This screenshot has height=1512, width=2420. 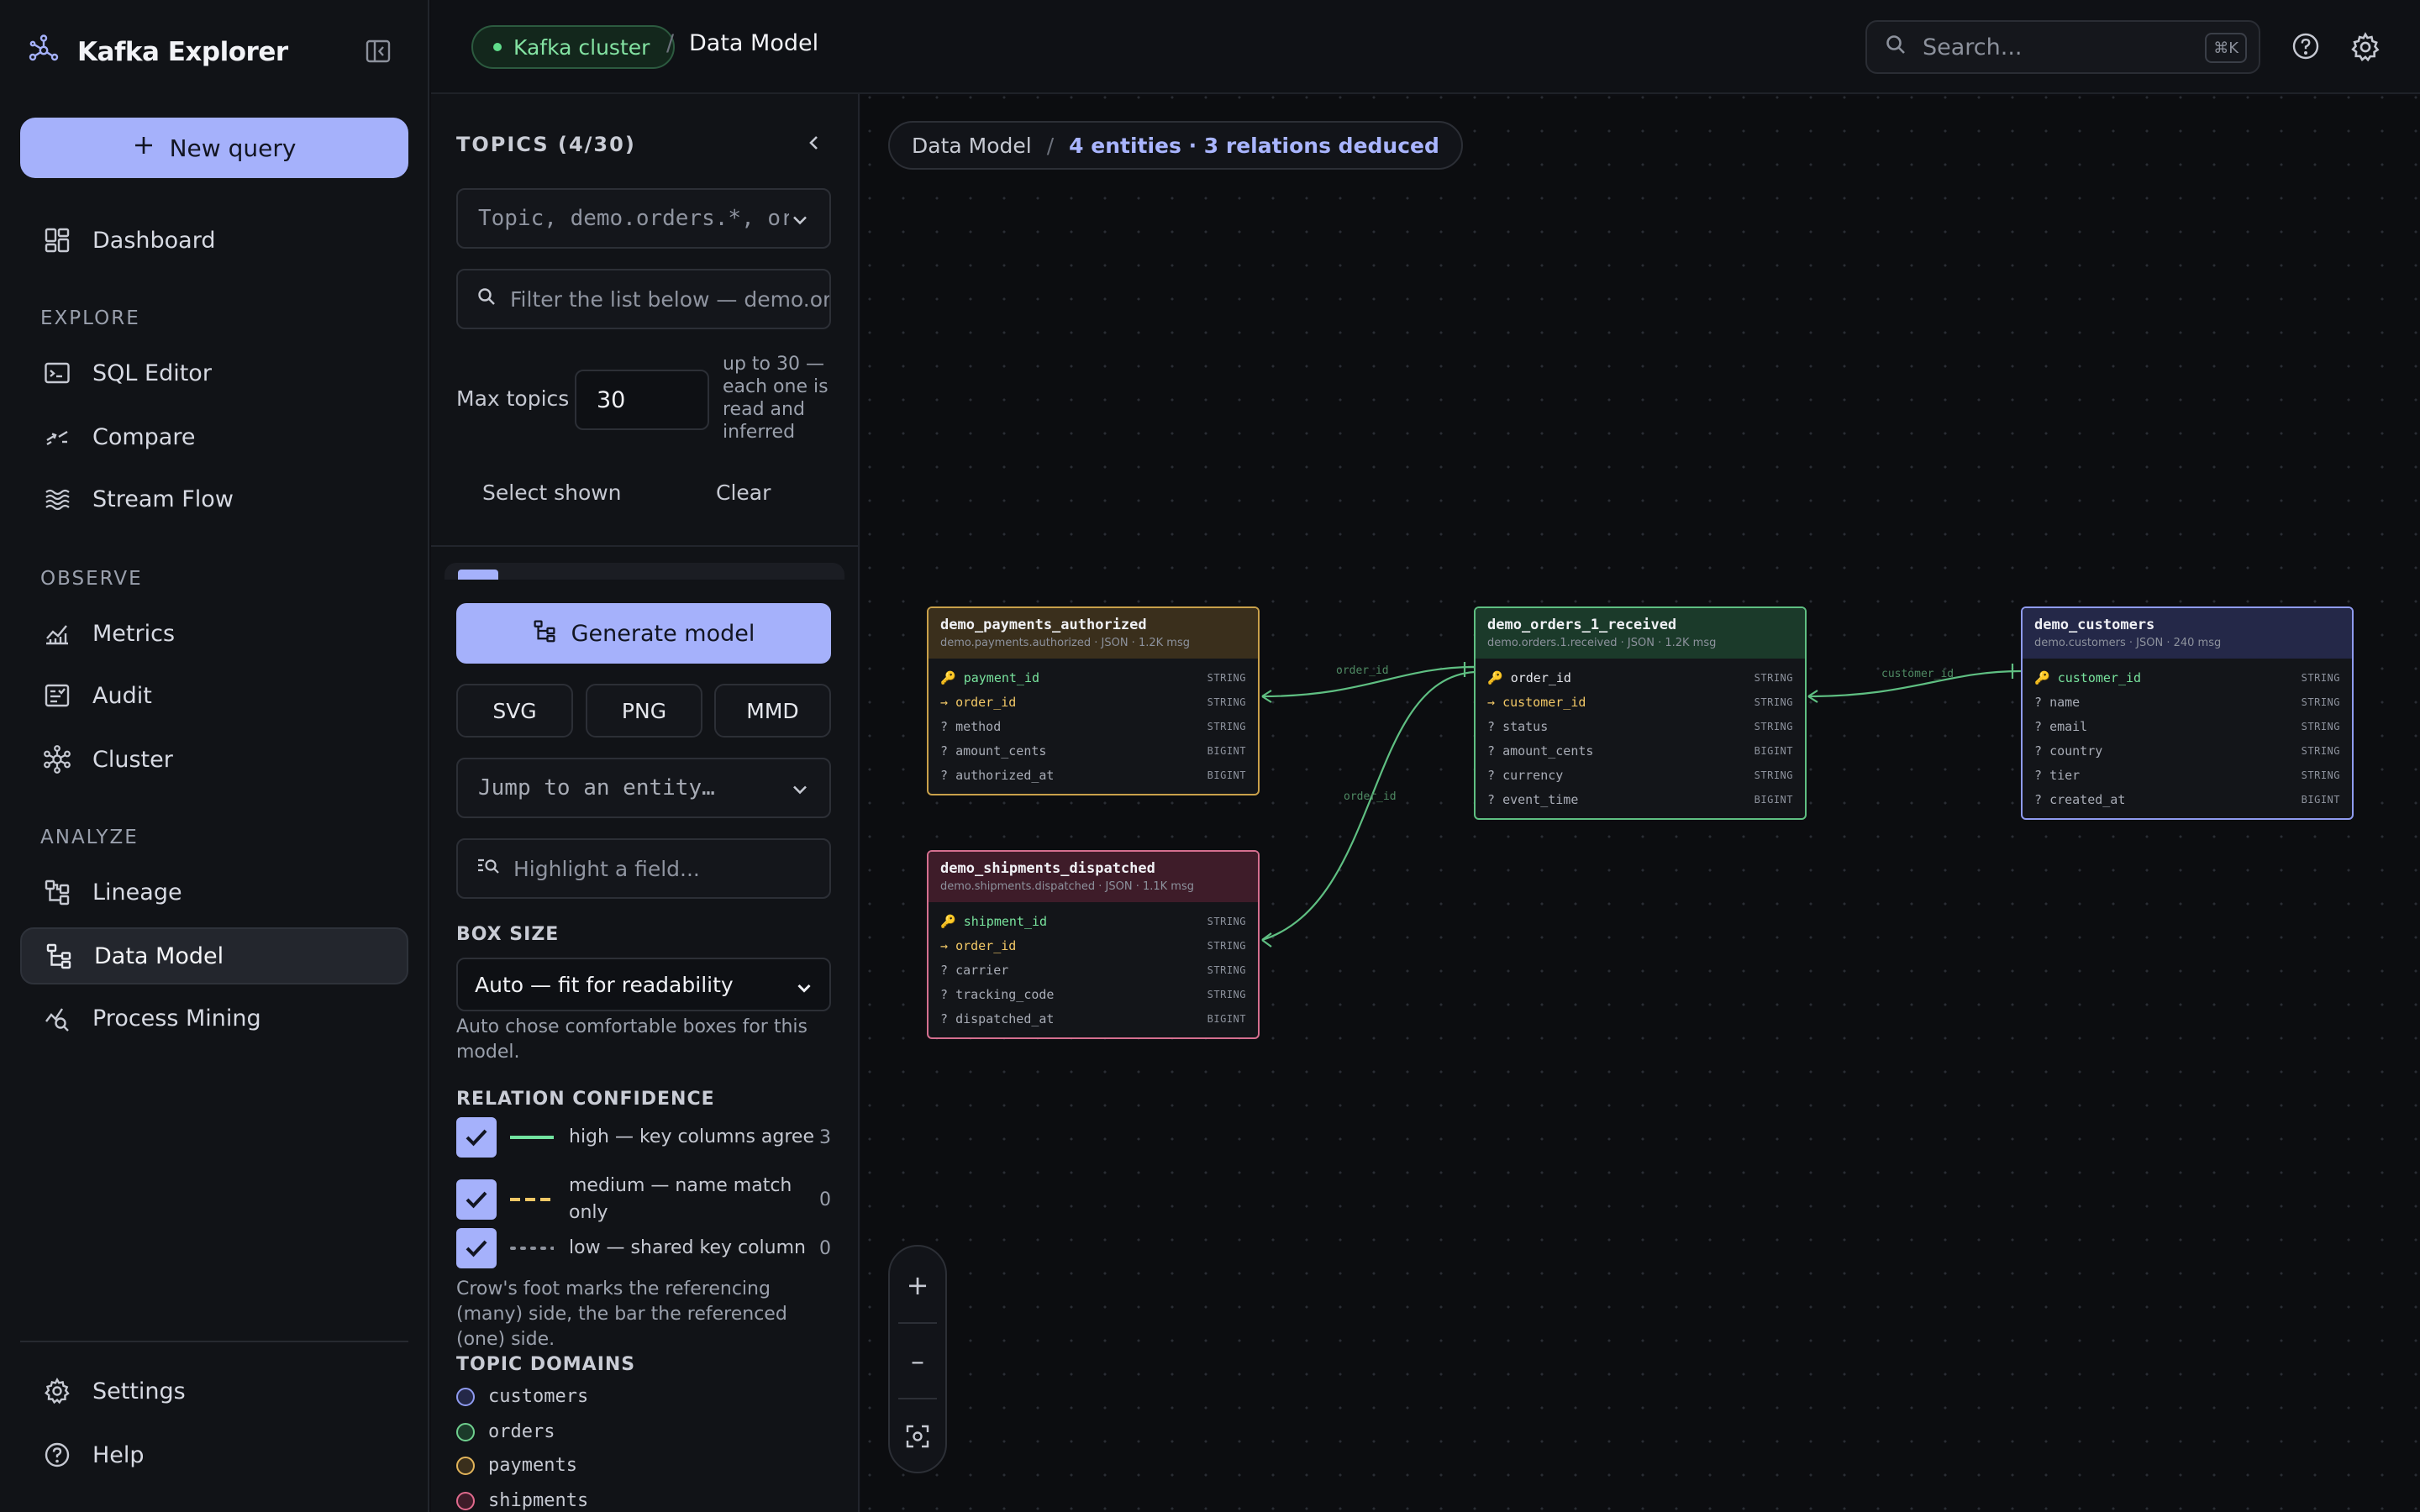 What do you see at coordinates (776, 398) in the screenshot?
I see `max-topics-note: up to 30 — each one is read and inferred` at bounding box center [776, 398].